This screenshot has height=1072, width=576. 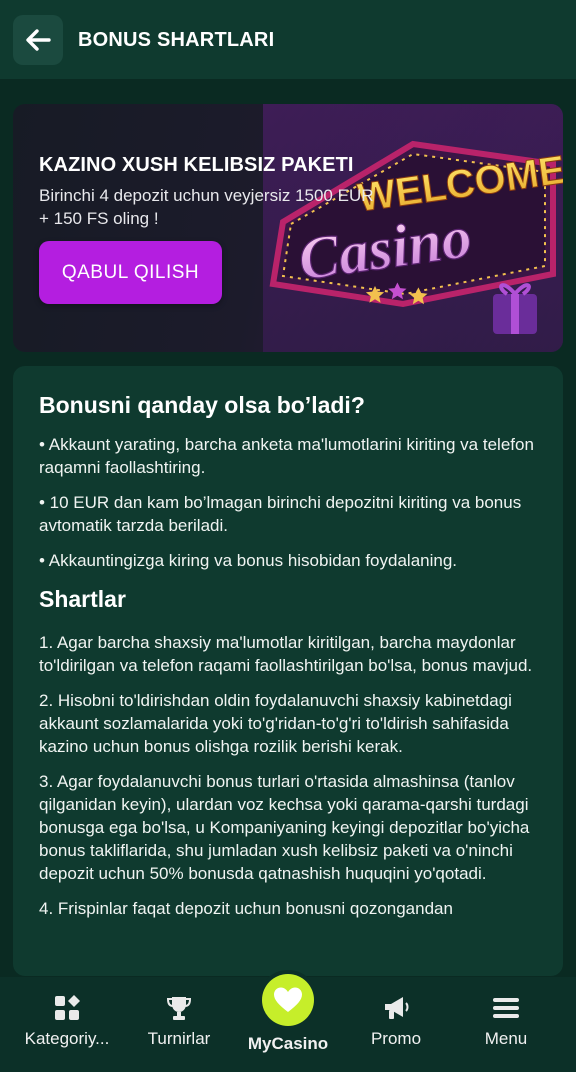 What do you see at coordinates (202, 405) in the screenshot?
I see `how-to-get-title: Bonusni qanday olsa bo’ladi?` at bounding box center [202, 405].